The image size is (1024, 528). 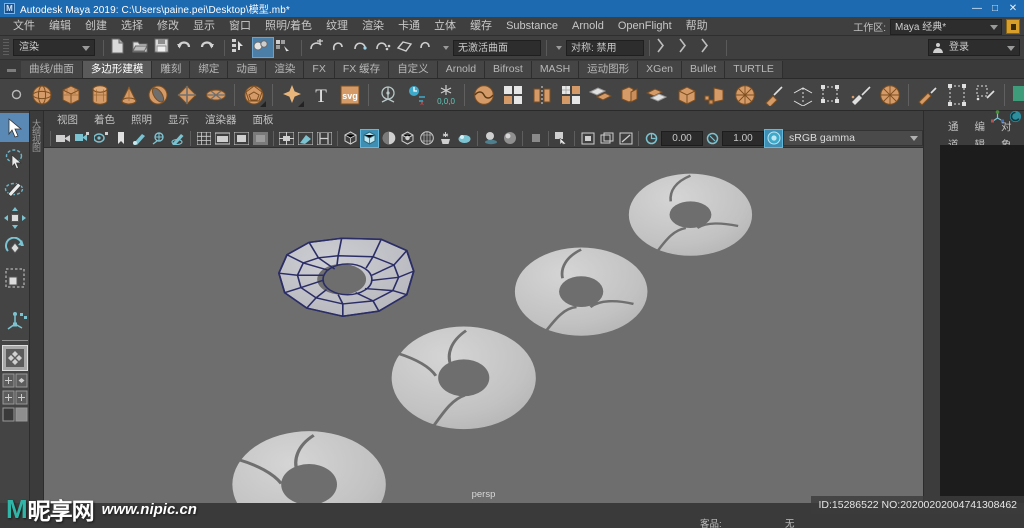 I want to click on viewport-menu-0: 视图, so click(x=67, y=120).